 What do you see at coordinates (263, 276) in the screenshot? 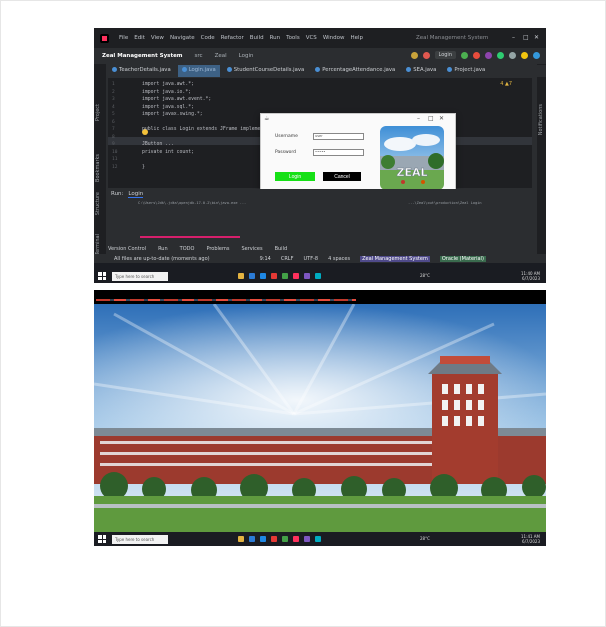
I see `vscode-icon` at bounding box center [263, 276].